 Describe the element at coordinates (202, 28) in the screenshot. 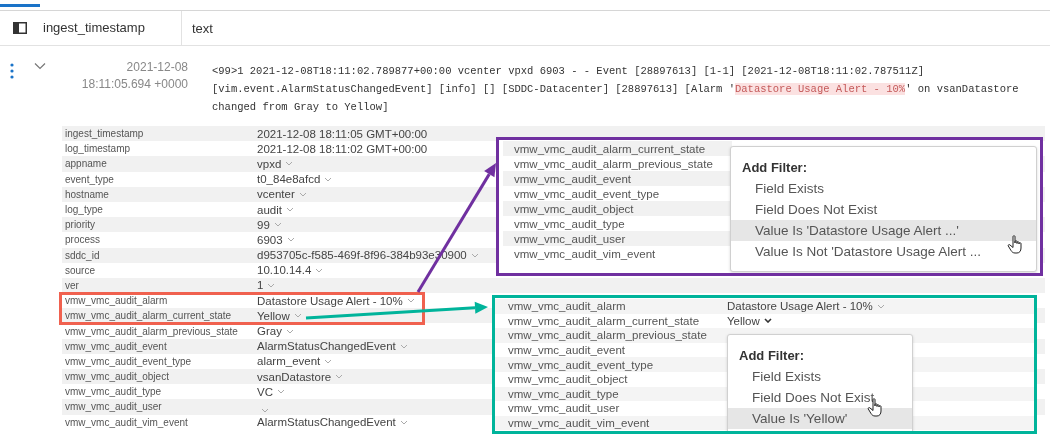

I see `column-header: text` at that location.